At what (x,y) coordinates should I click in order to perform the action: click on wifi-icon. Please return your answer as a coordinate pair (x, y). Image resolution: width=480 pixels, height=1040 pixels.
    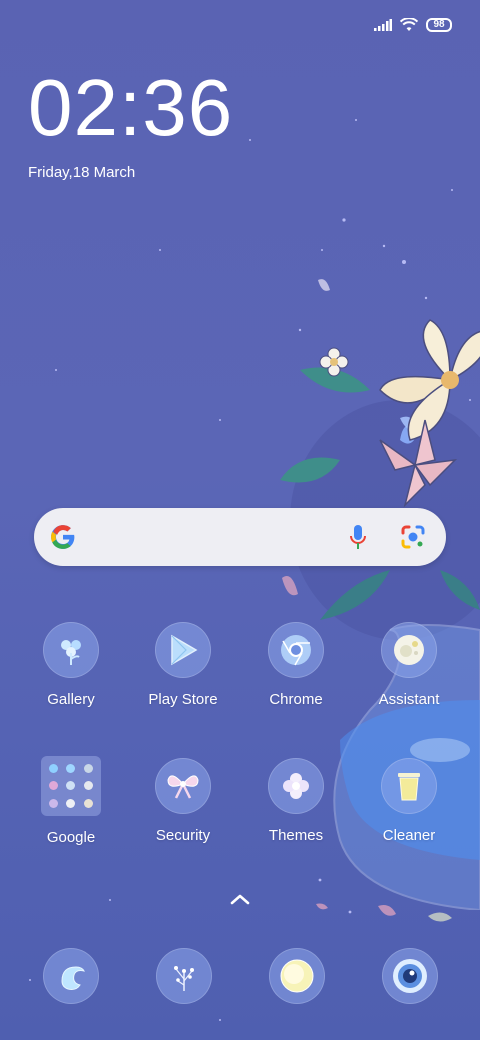
    Looking at the image, I should click on (409, 25).